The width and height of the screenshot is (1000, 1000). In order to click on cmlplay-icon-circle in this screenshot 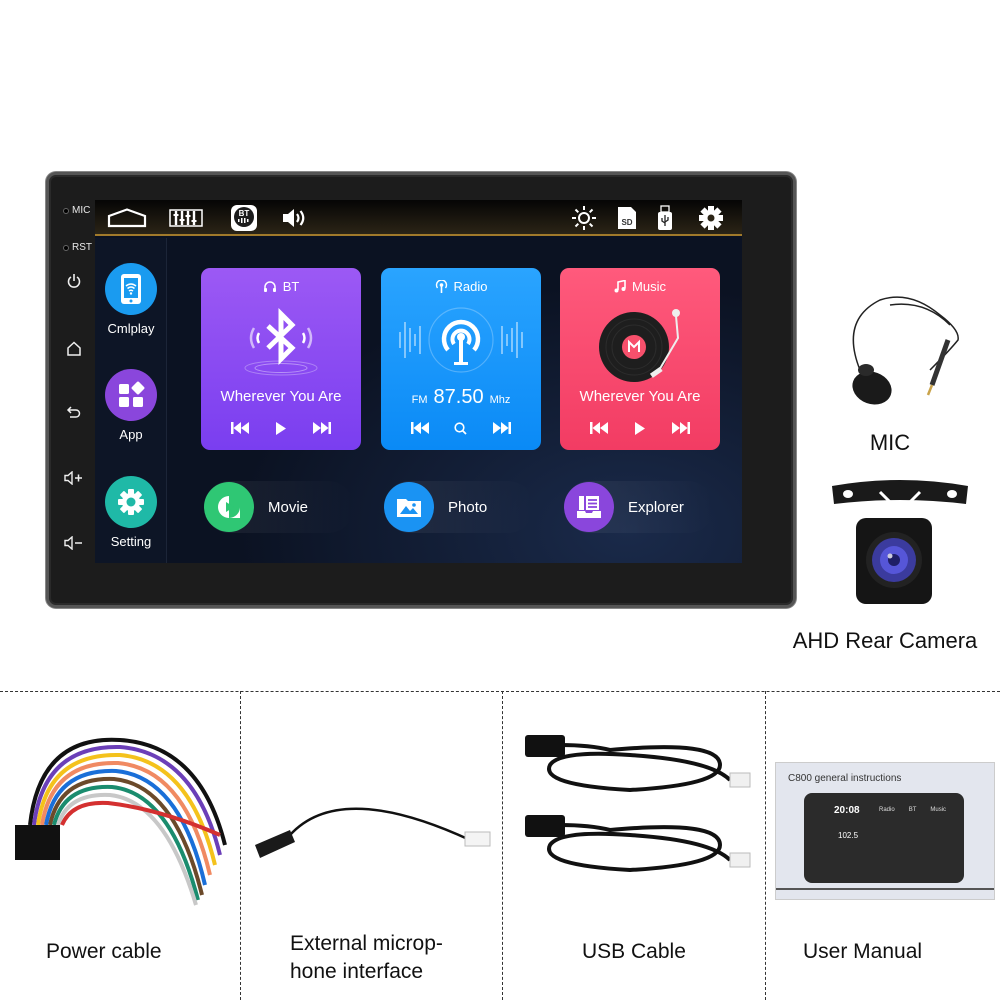, I will do `click(131, 289)`.